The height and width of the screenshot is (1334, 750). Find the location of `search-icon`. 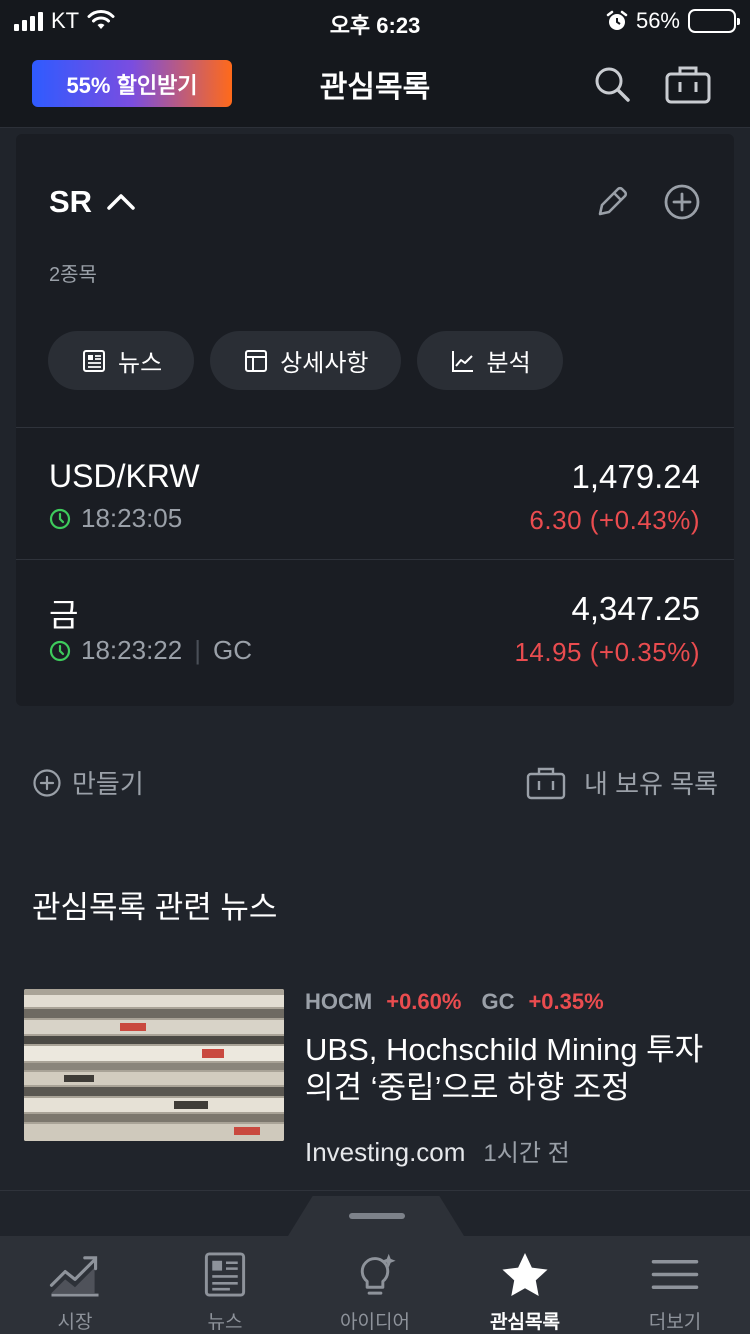

search-icon is located at coordinates (612, 84).